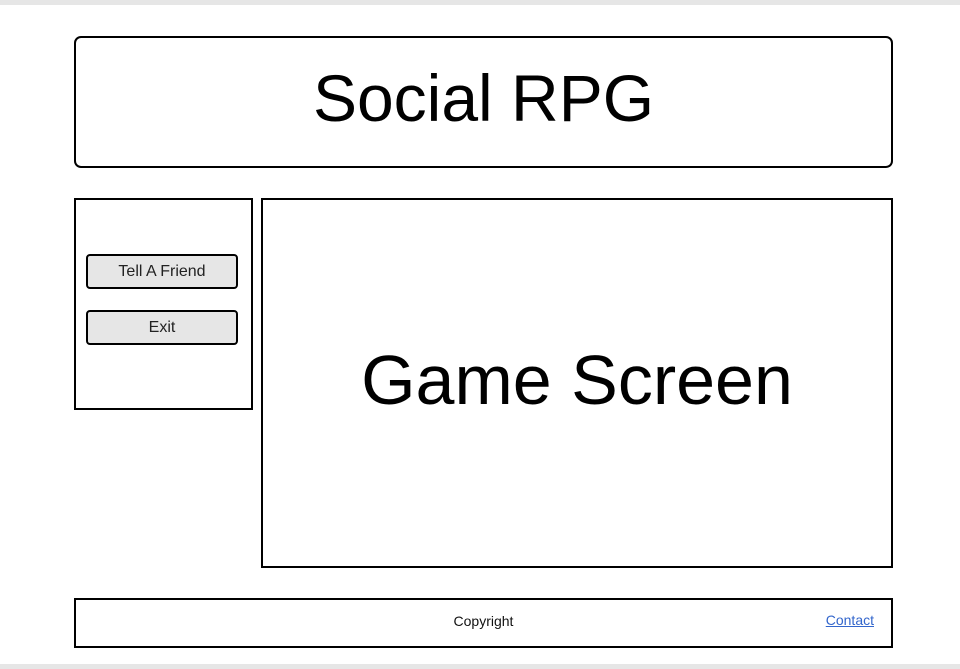  Describe the element at coordinates (480, 2) in the screenshot. I see `top-edge-strip` at that location.